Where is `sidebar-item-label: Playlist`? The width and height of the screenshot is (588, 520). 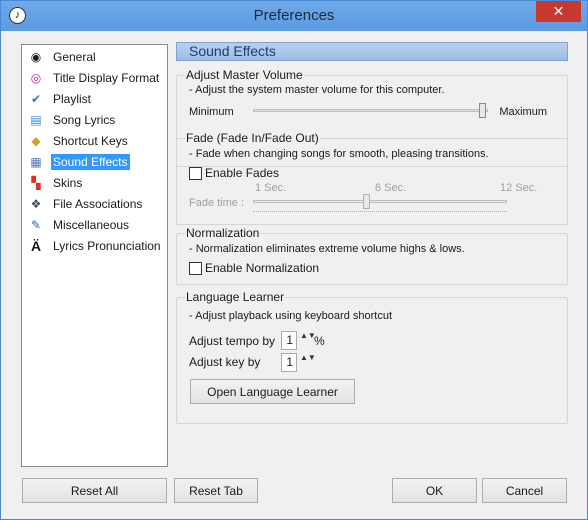 sidebar-item-label: Playlist is located at coordinates (72, 99).